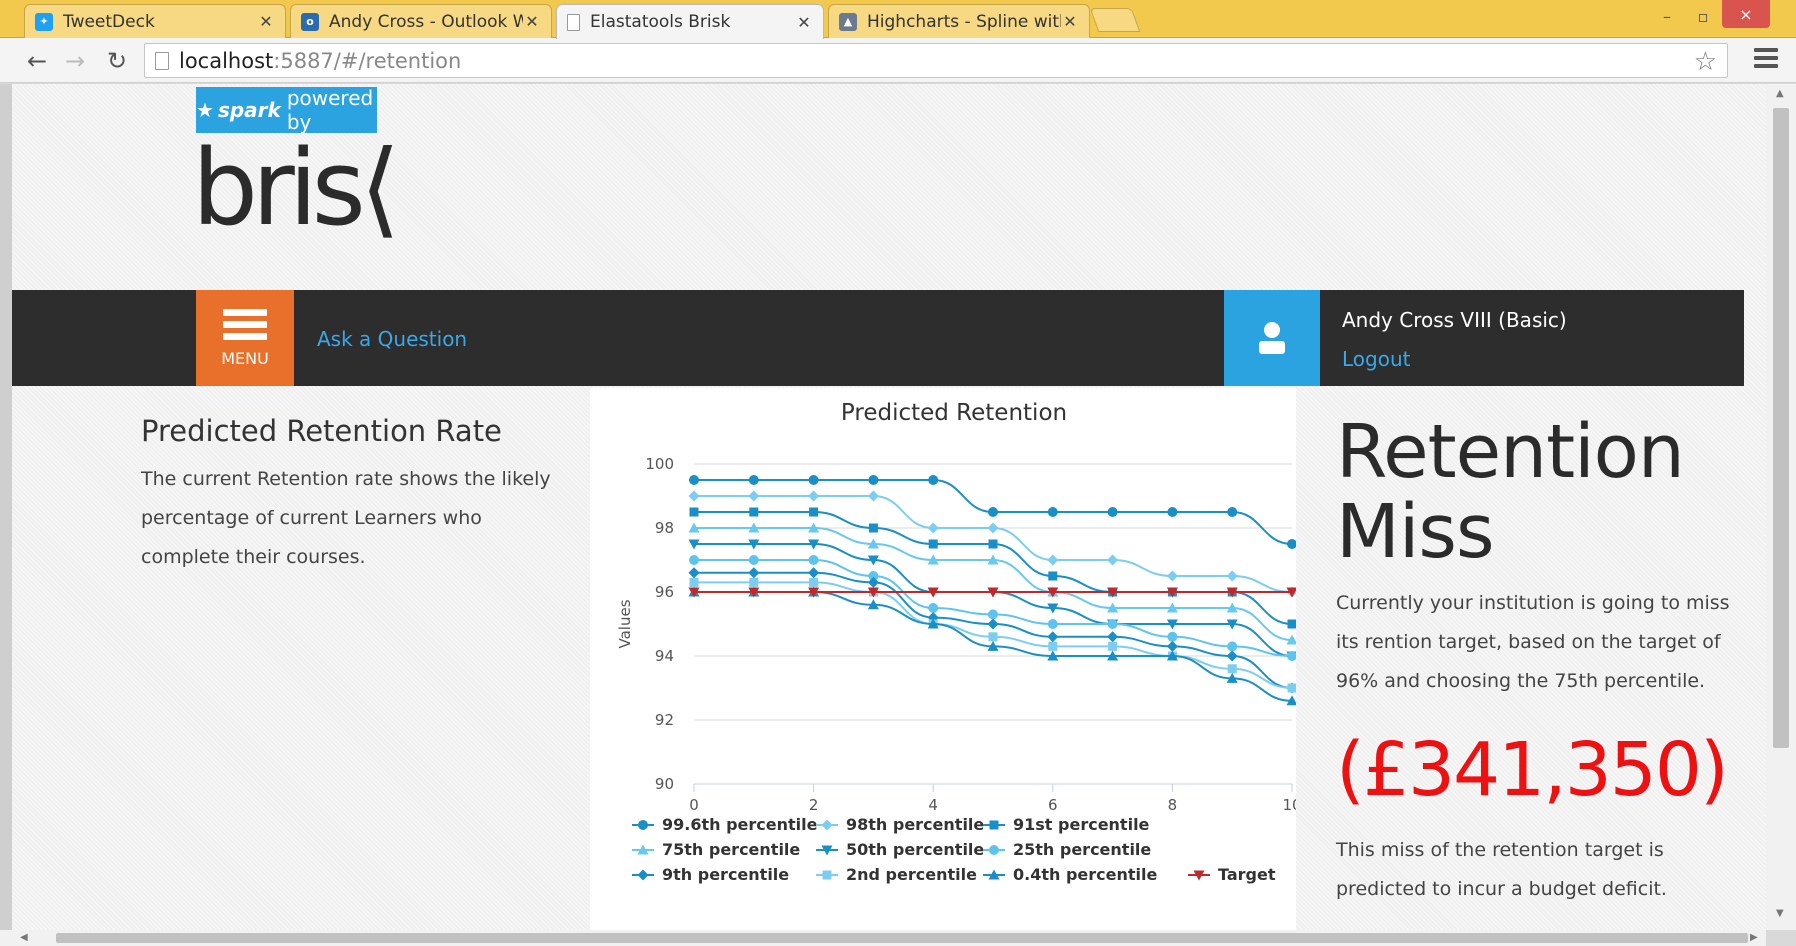 This screenshot has width=1796, height=946. What do you see at coordinates (1173, 805) in the screenshot?
I see `x-tick-label: 8` at bounding box center [1173, 805].